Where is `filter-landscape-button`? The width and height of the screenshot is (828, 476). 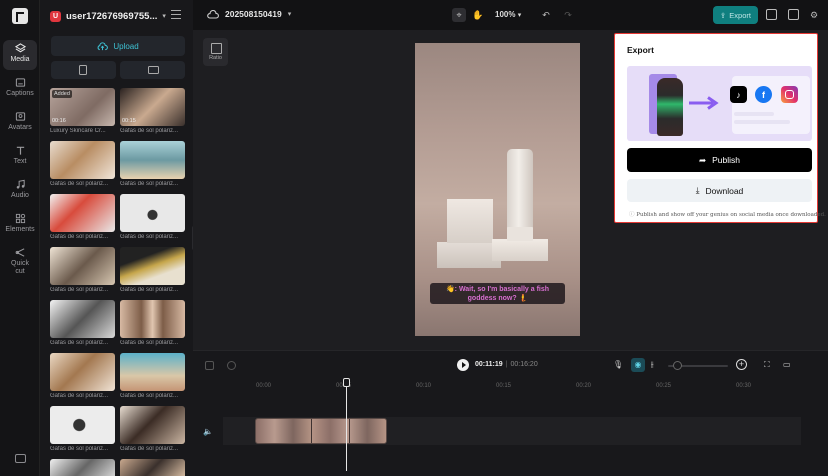 filter-landscape-button is located at coordinates (152, 70).